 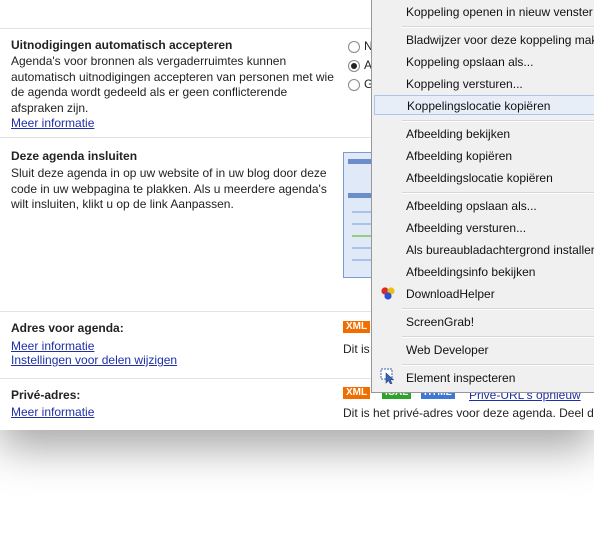 I want to click on address-text: Dit is, so click(x=356, y=349).